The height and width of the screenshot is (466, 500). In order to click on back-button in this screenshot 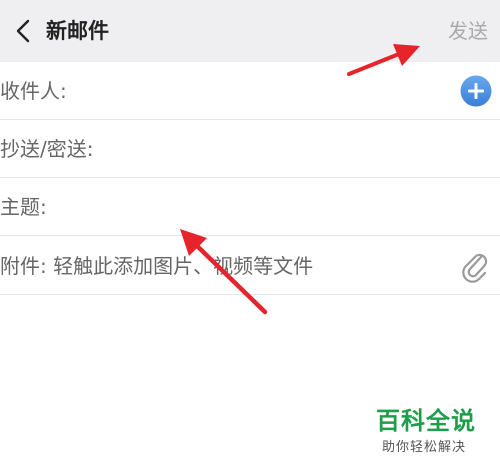, I will do `click(23, 31)`.